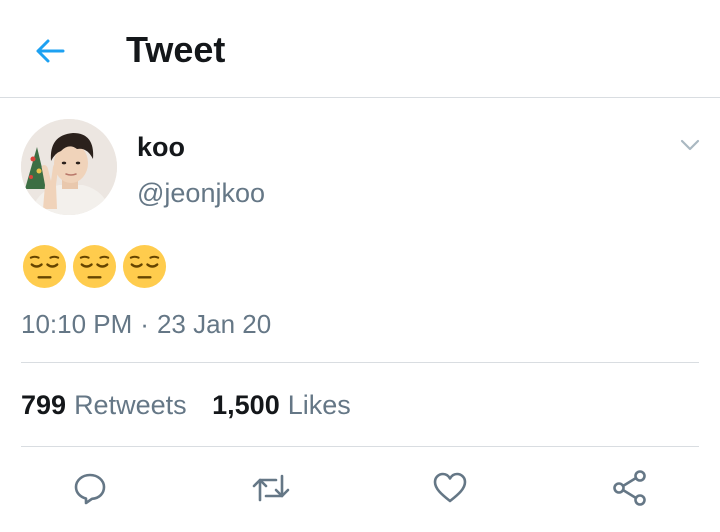 The width and height of the screenshot is (720, 532). Describe the element at coordinates (319, 405) in the screenshot. I see `likes-label: Likes` at that location.